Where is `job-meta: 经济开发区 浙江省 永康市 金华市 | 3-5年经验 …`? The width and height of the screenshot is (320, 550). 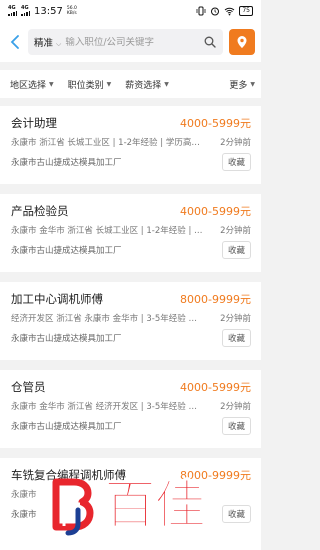
job-meta: 经济开发区 浙江省 永康市 金华市 | 3-5年经验 … is located at coordinates (104, 319).